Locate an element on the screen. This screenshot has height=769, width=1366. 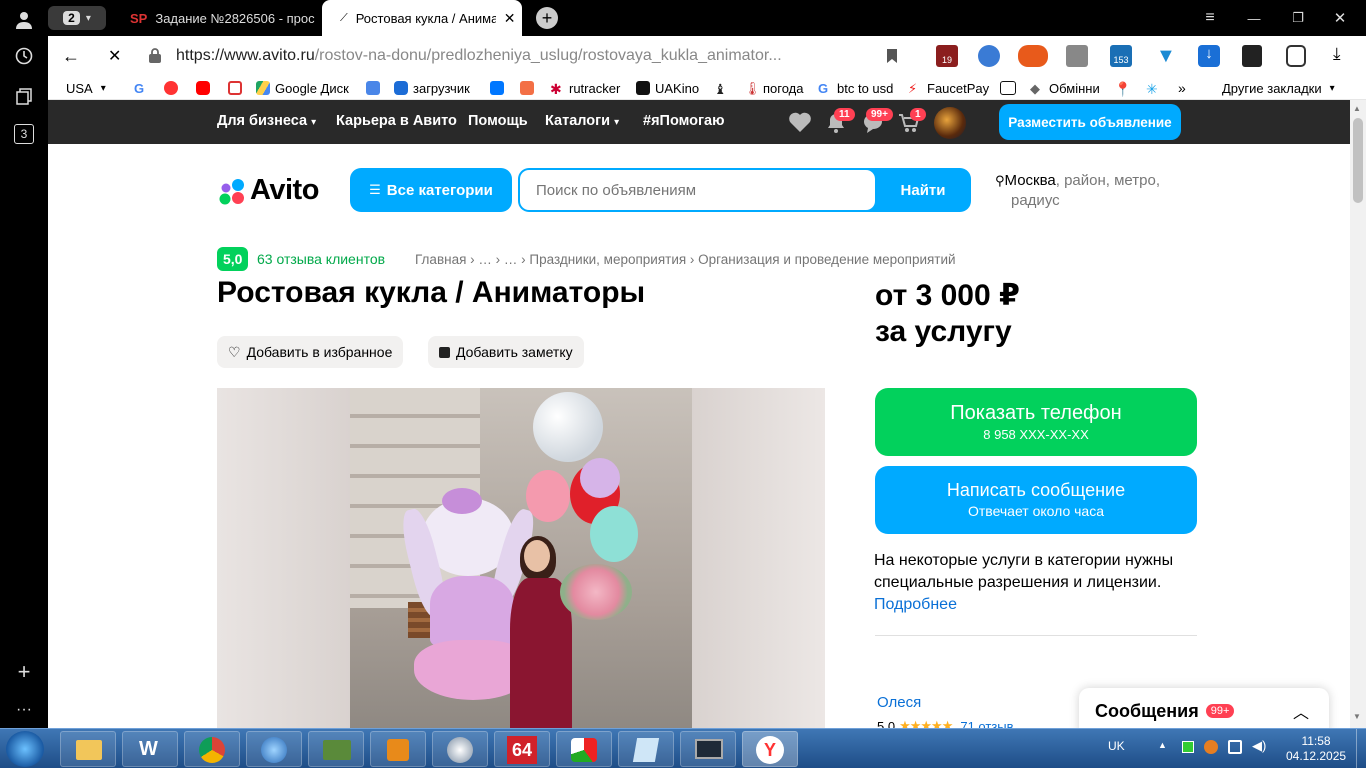
bookmark-maps: 📍 is located at coordinates (1123, 88).